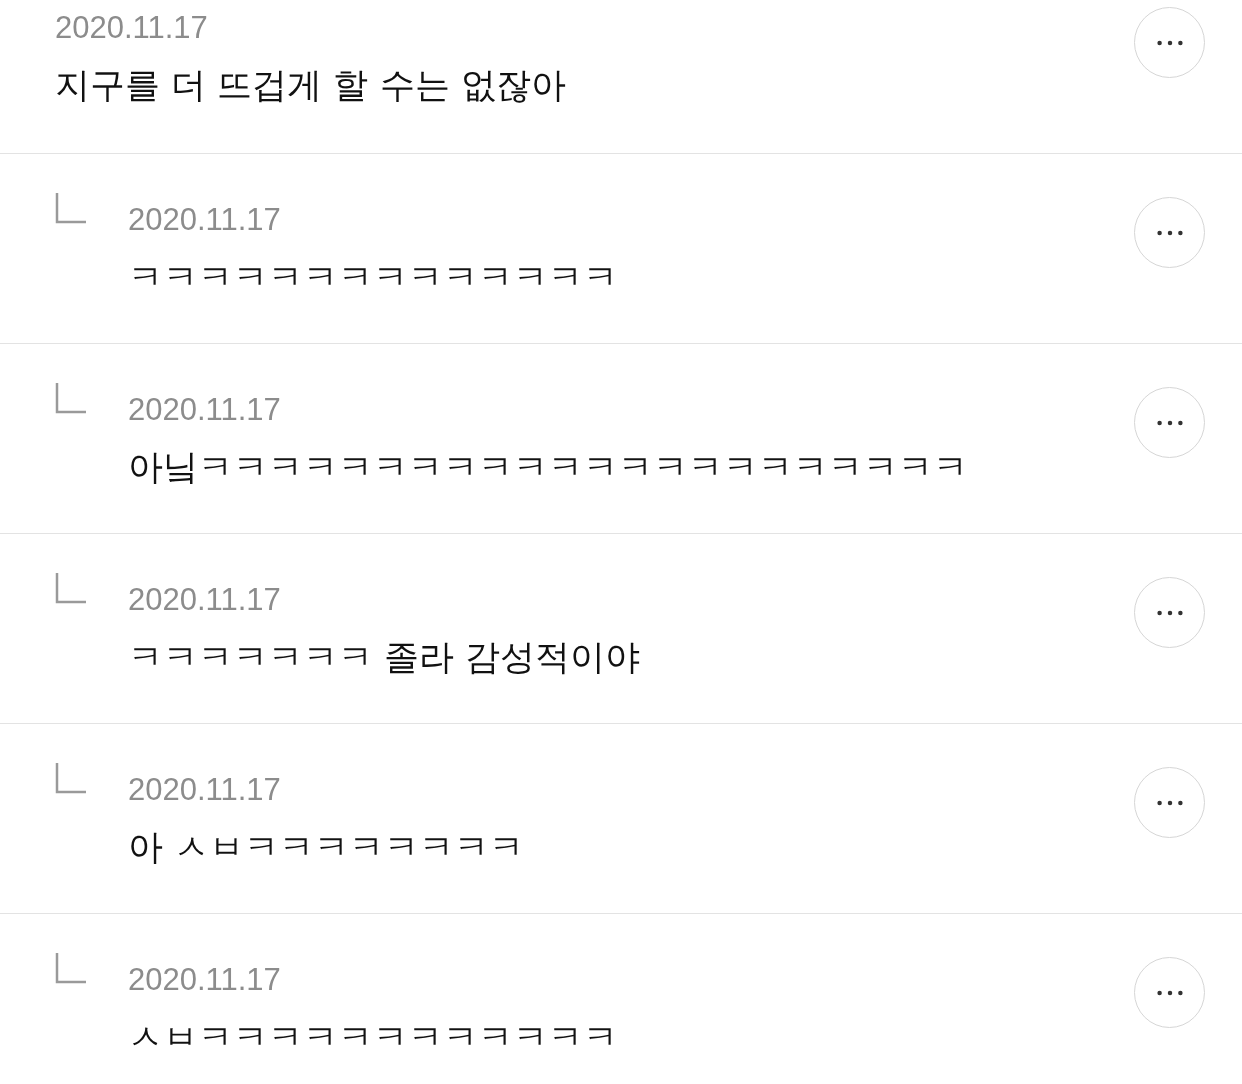  What do you see at coordinates (311, 85) in the screenshot?
I see `comment-text: 지구를 더 뜨겁게 할 수는 없잖아` at bounding box center [311, 85].